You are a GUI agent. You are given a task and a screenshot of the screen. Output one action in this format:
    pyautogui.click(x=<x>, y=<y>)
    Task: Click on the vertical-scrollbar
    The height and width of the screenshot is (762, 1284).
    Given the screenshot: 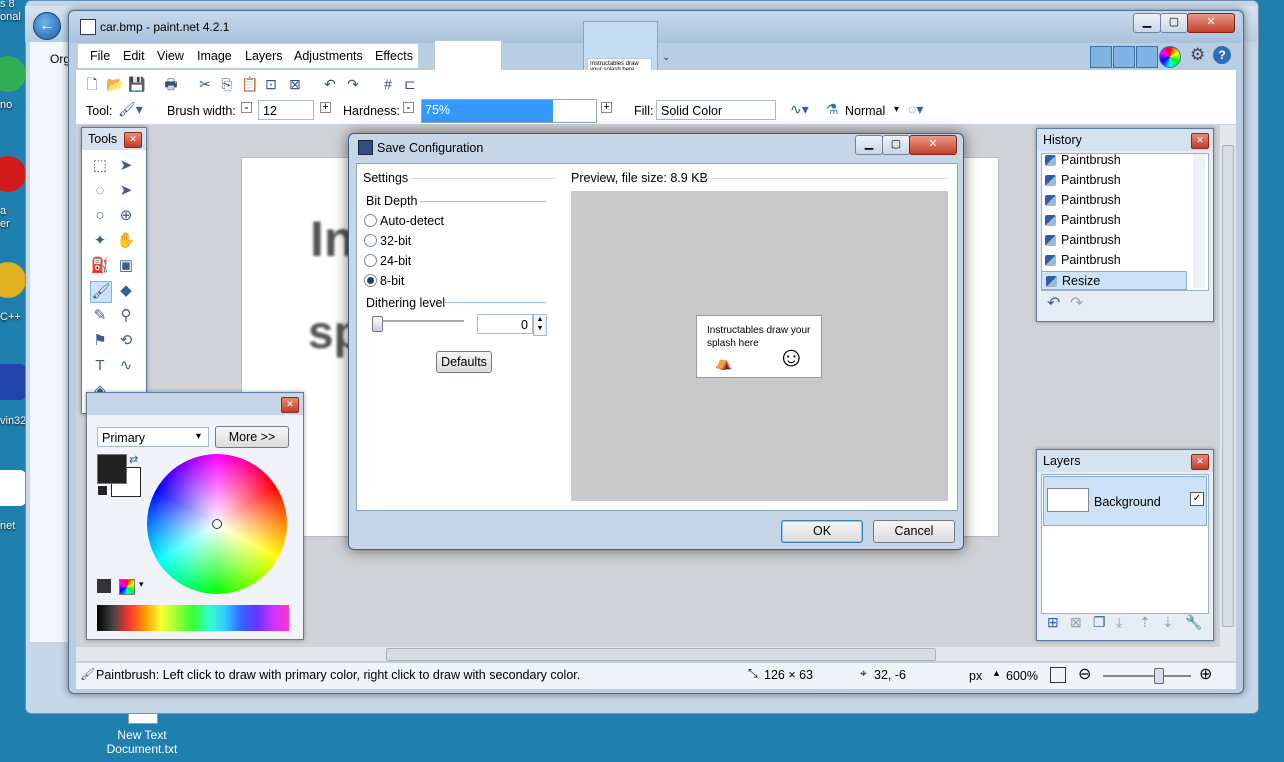 What is the action you would take?
    pyautogui.click(x=1228, y=386)
    